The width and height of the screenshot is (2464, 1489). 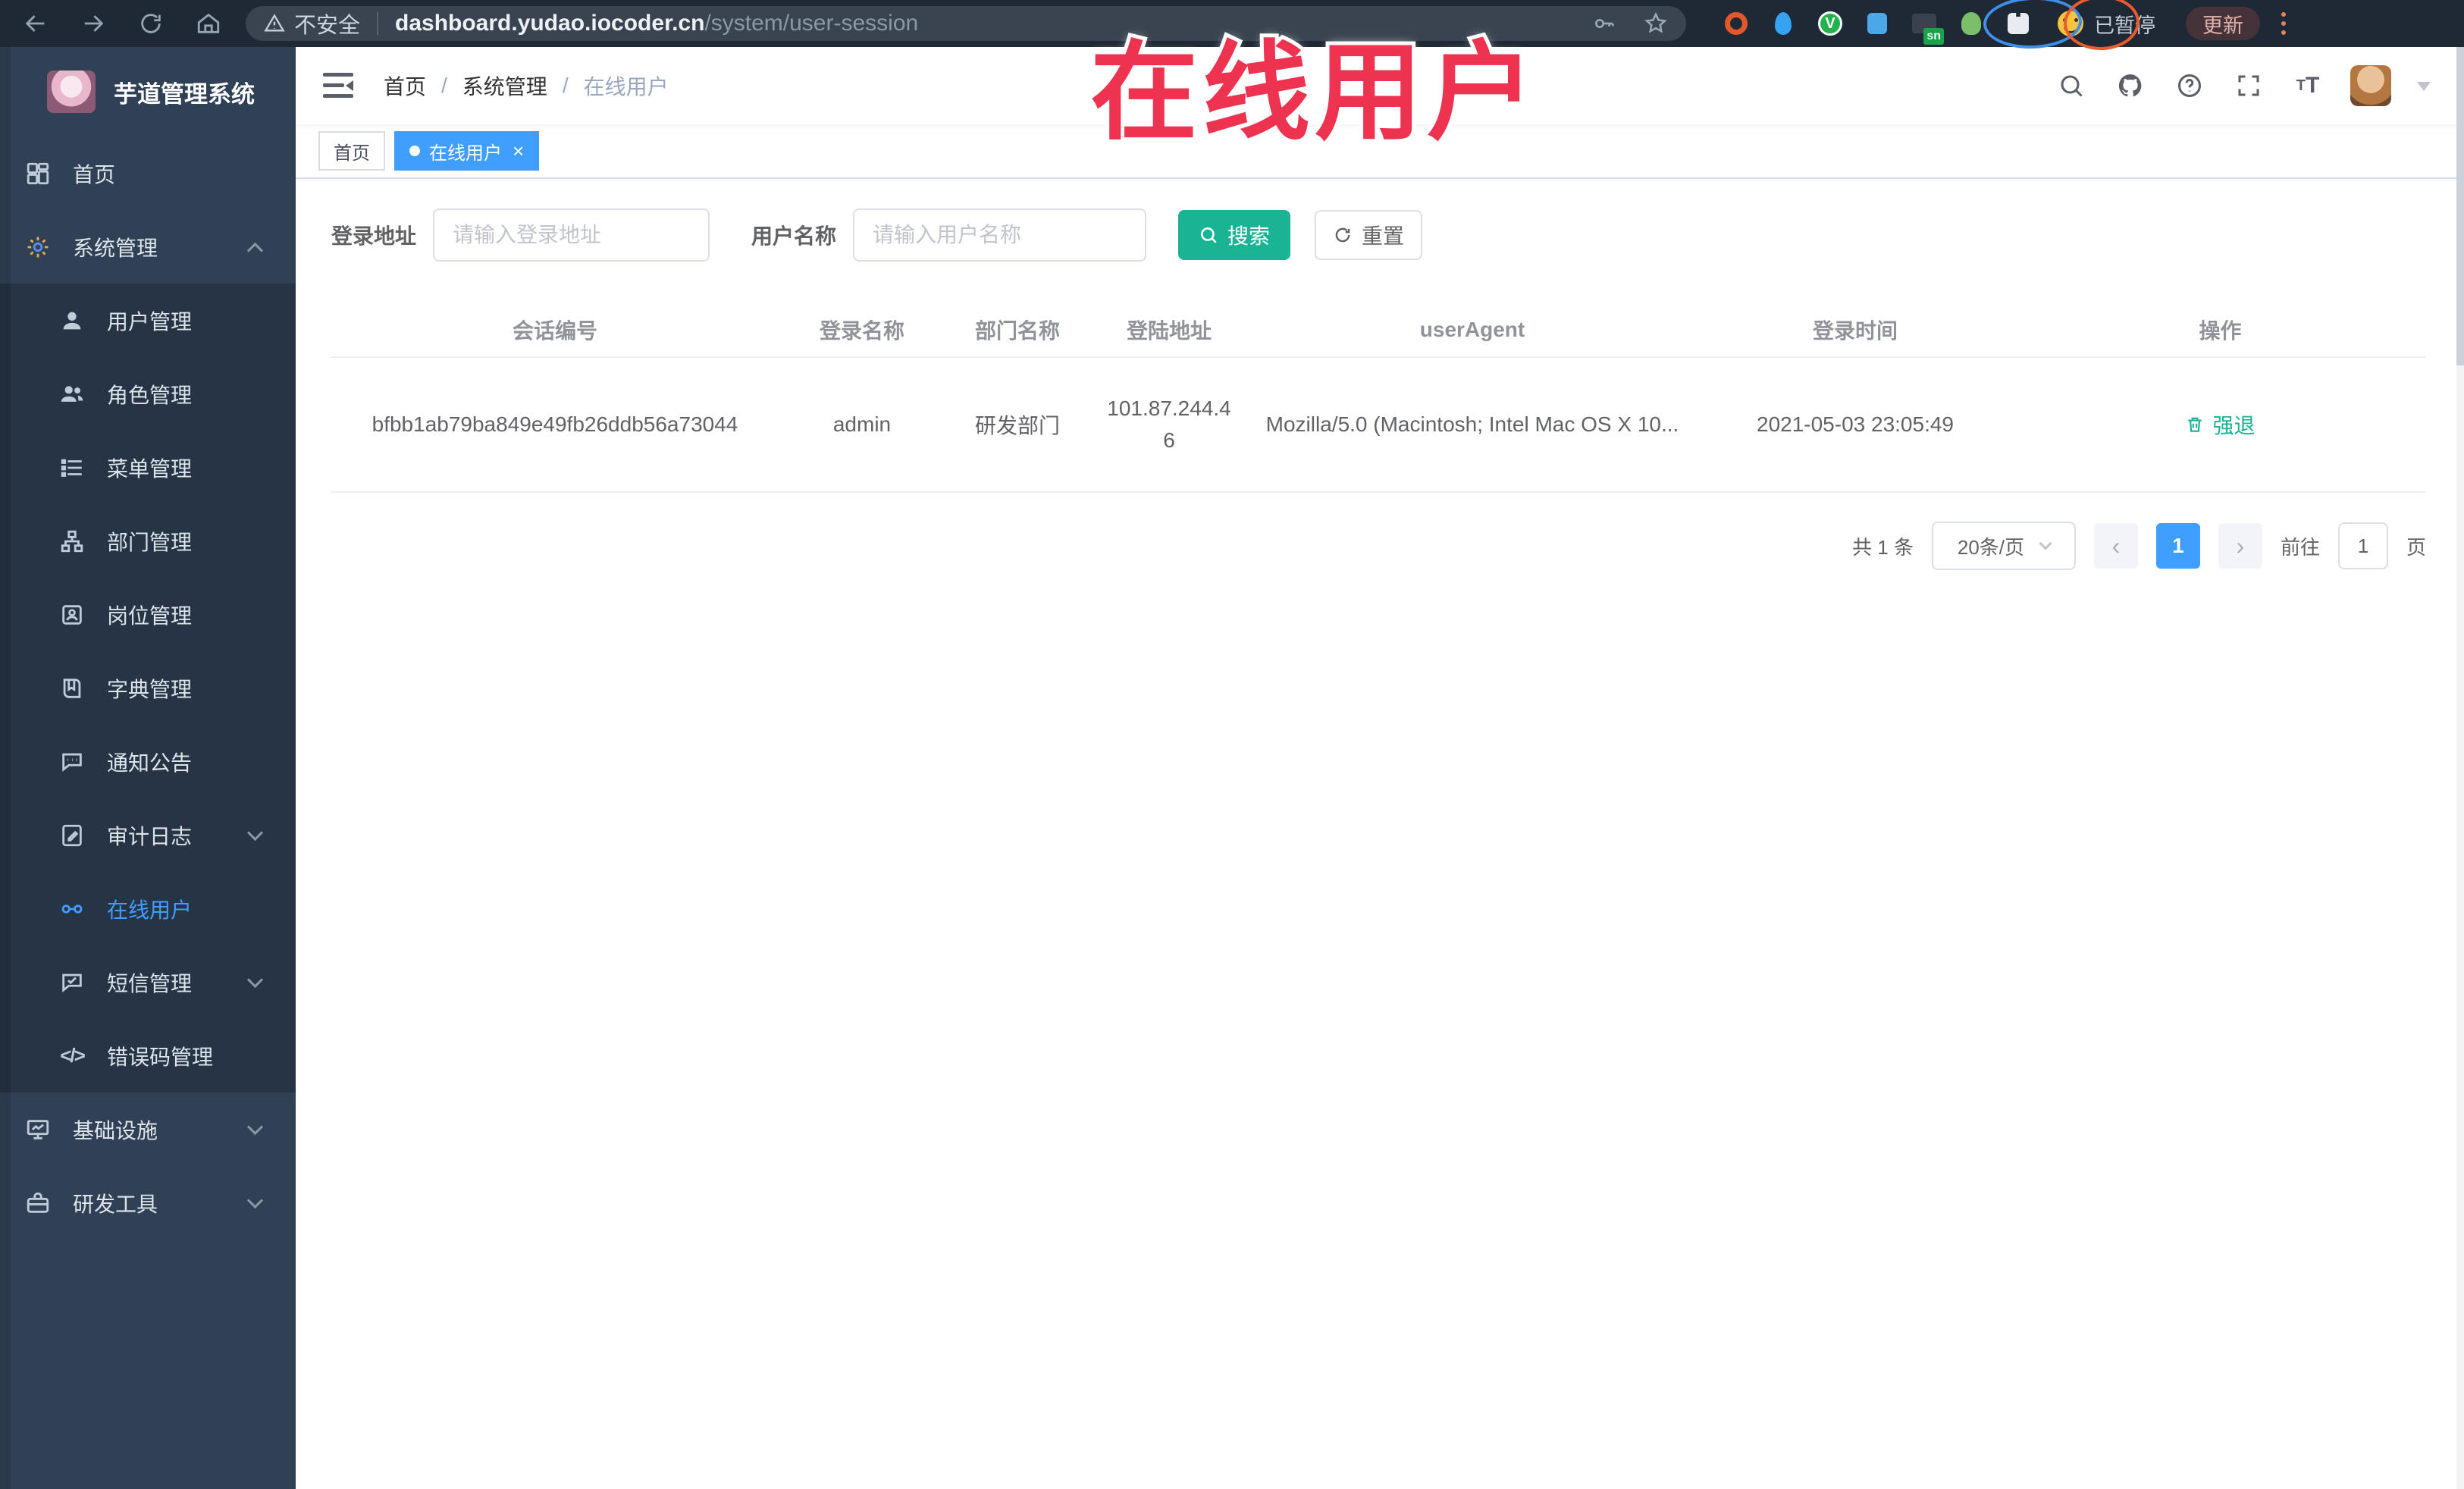 I want to click on font-size-icon: TT, so click(x=2307, y=85).